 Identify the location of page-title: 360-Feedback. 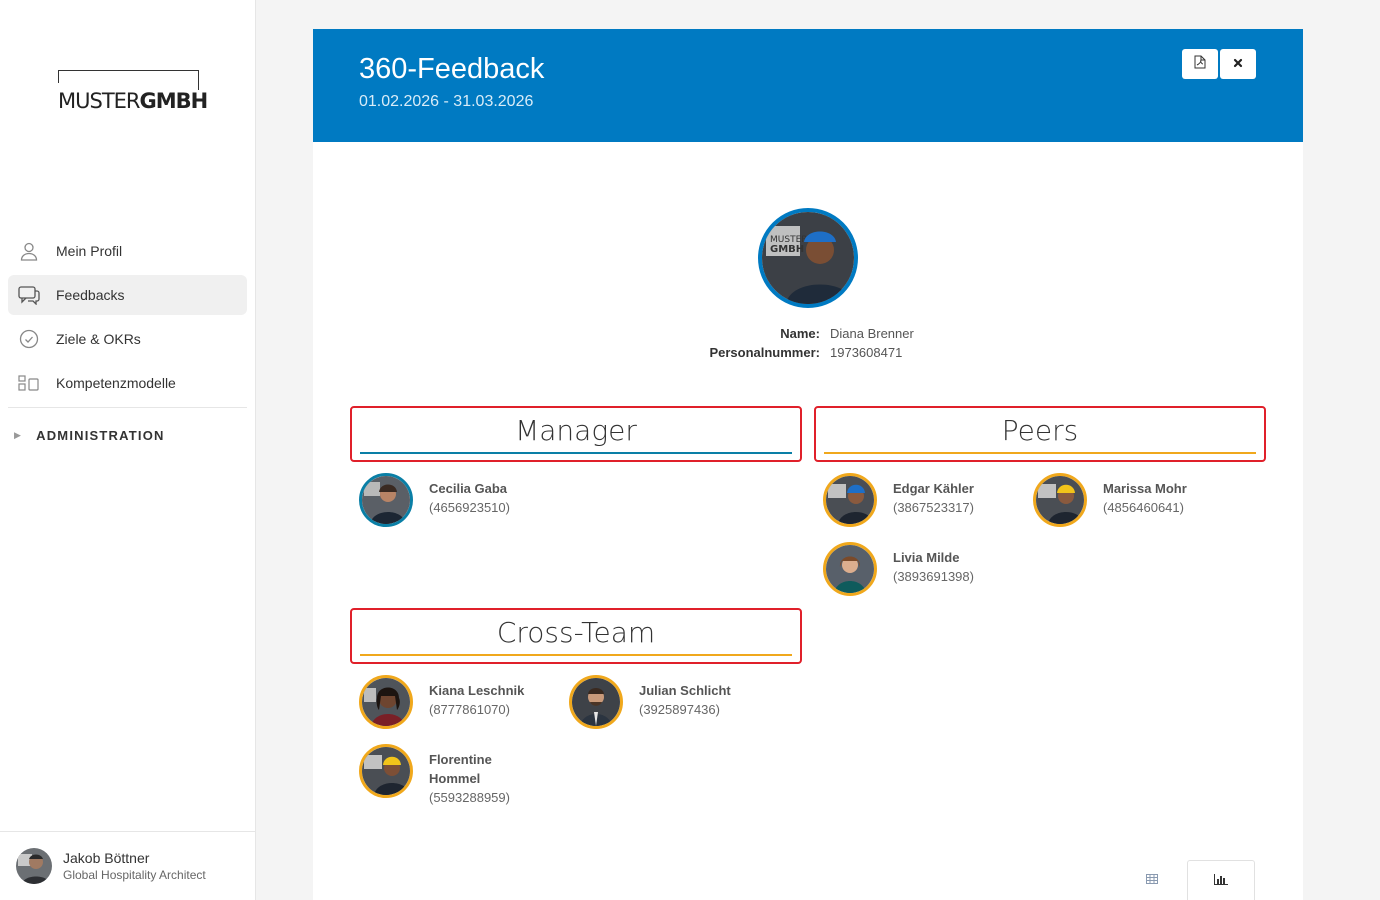
(452, 69).